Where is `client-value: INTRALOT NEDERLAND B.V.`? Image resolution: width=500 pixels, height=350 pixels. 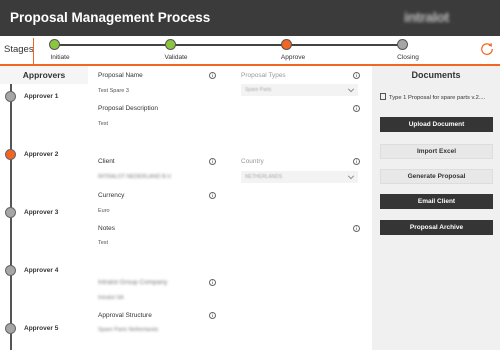 client-value: INTRALOT NEDERLAND B.V. is located at coordinates (135, 177).